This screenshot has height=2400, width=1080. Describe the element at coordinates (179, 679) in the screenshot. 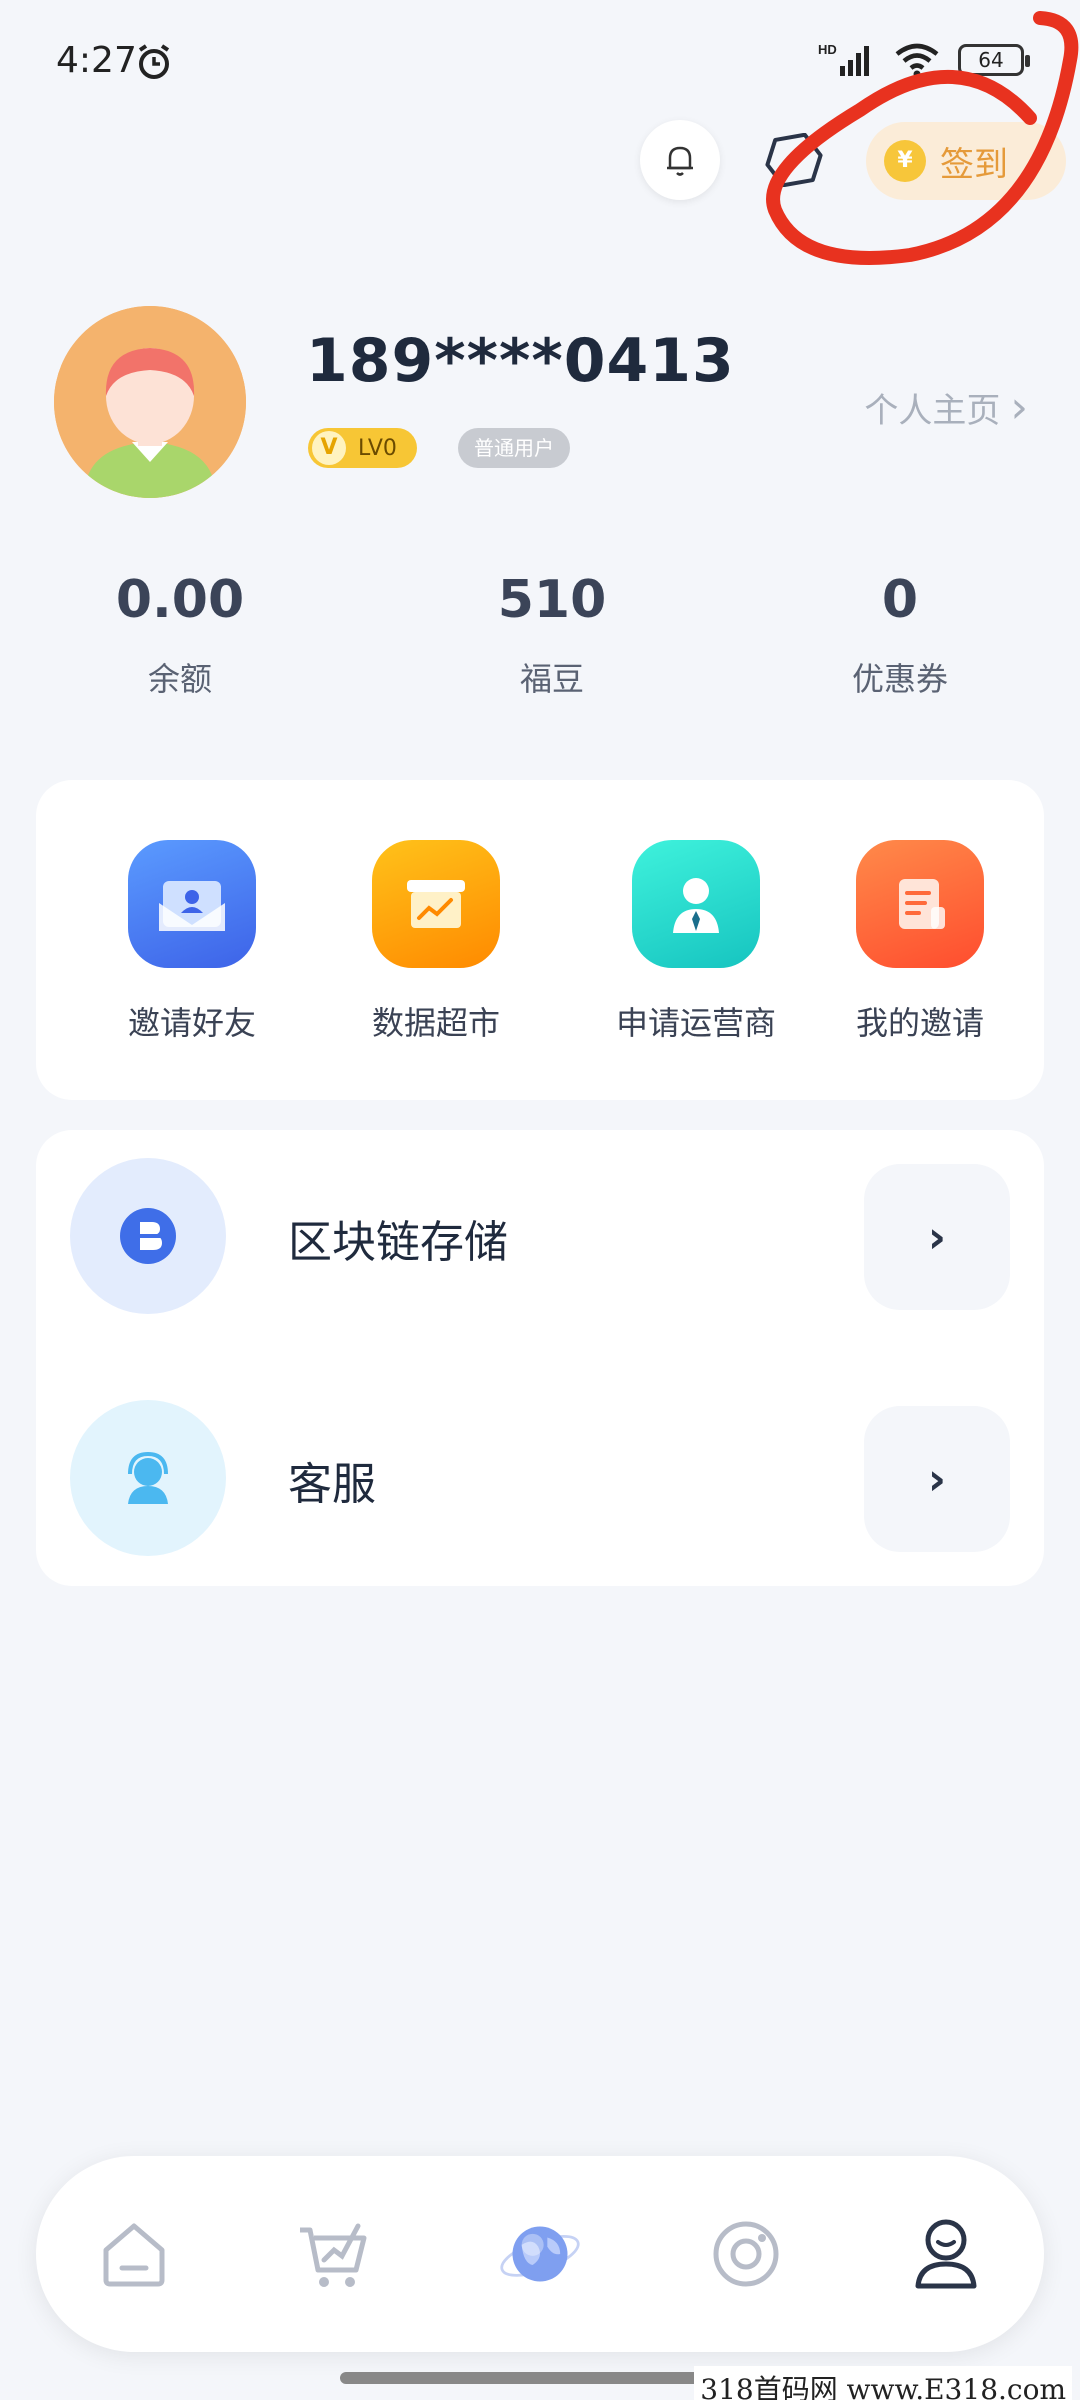

I see `stat-label: 余额` at that location.